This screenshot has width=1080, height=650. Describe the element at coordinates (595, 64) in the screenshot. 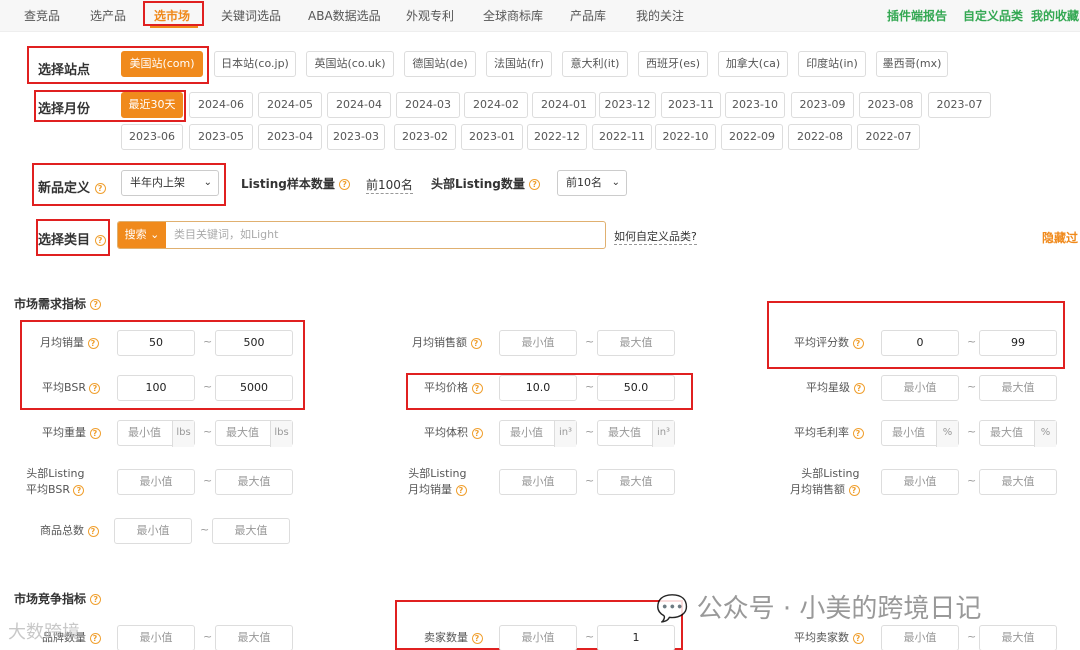

I see `site-option-it: 意大利(it)` at that location.